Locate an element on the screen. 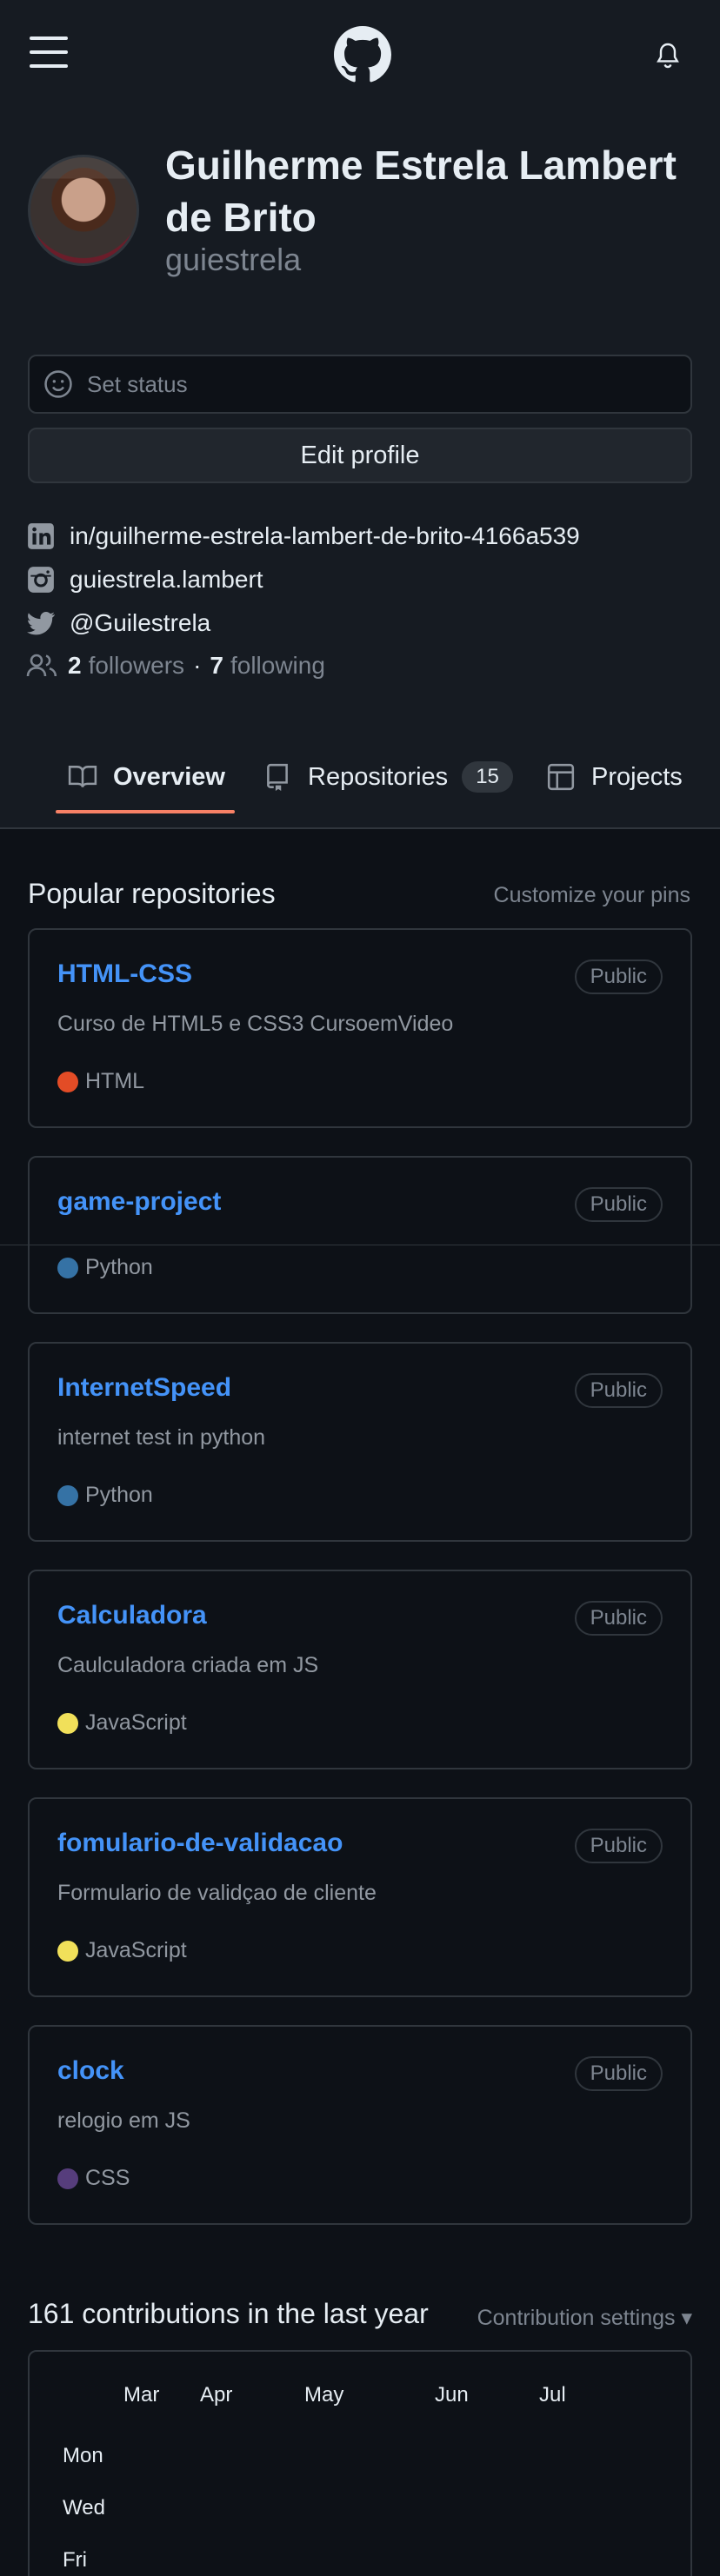 This screenshot has width=720, height=2576. follow-stats: 2 followers · 7 following is located at coordinates (175, 666).